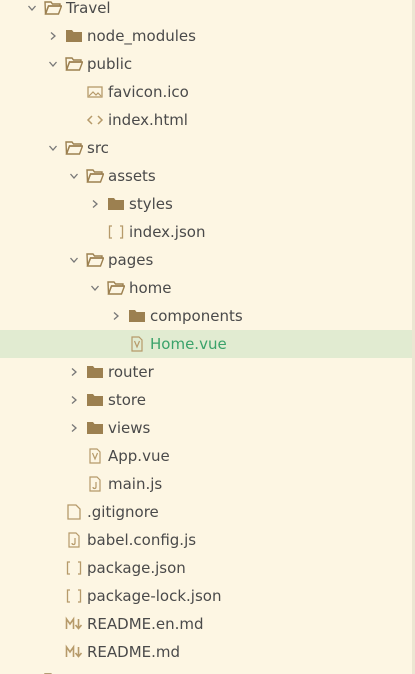  Describe the element at coordinates (206, 428) in the screenshot. I see `tree-folder-views: views` at that location.